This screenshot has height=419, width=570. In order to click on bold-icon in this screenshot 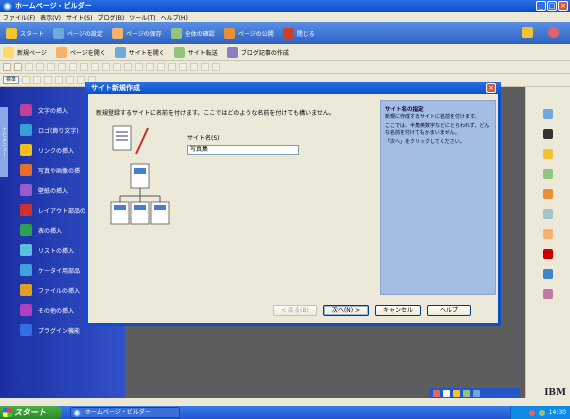, I will do `click(37, 80)`.